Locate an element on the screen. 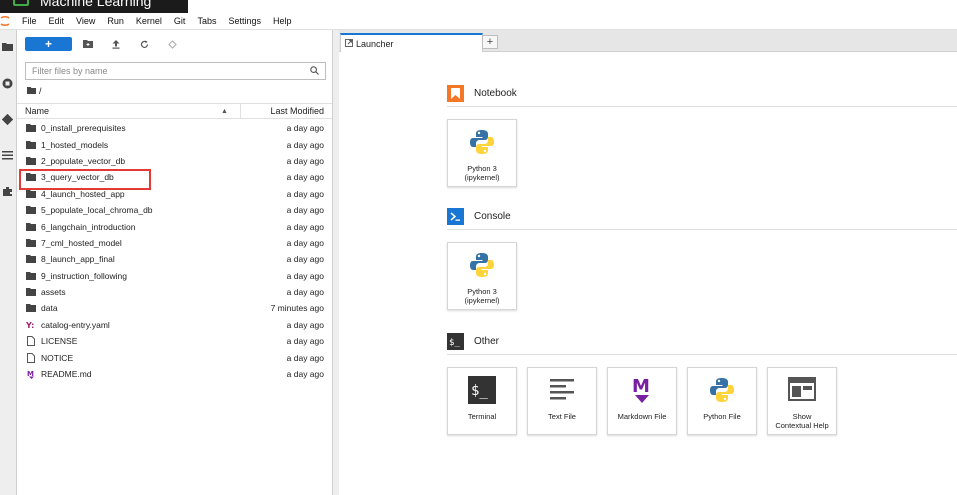 The width and height of the screenshot is (957, 495). file-row: LICENSE a day ago is located at coordinates (174, 341).